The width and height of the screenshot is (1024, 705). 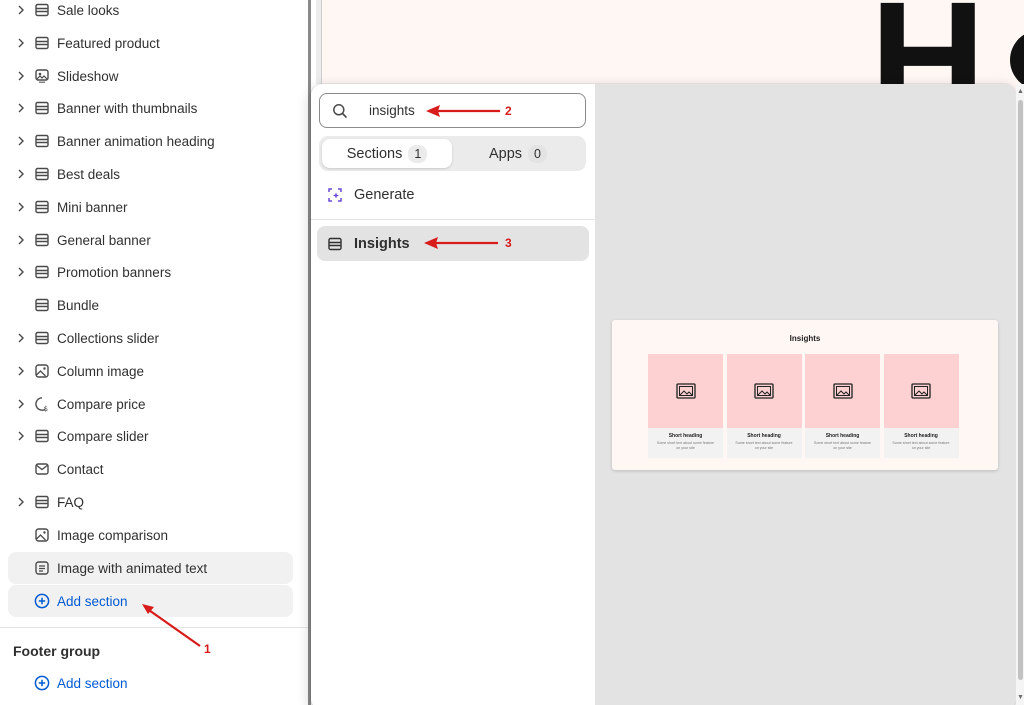 I want to click on tab-apps-label: Apps, so click(x=505, y=153).